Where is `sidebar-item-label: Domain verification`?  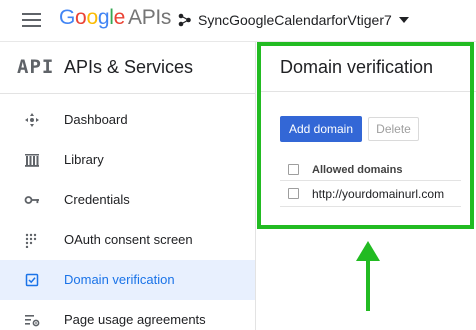
sidebar-item-label: Domain verification is located at coordinates (119, 279).